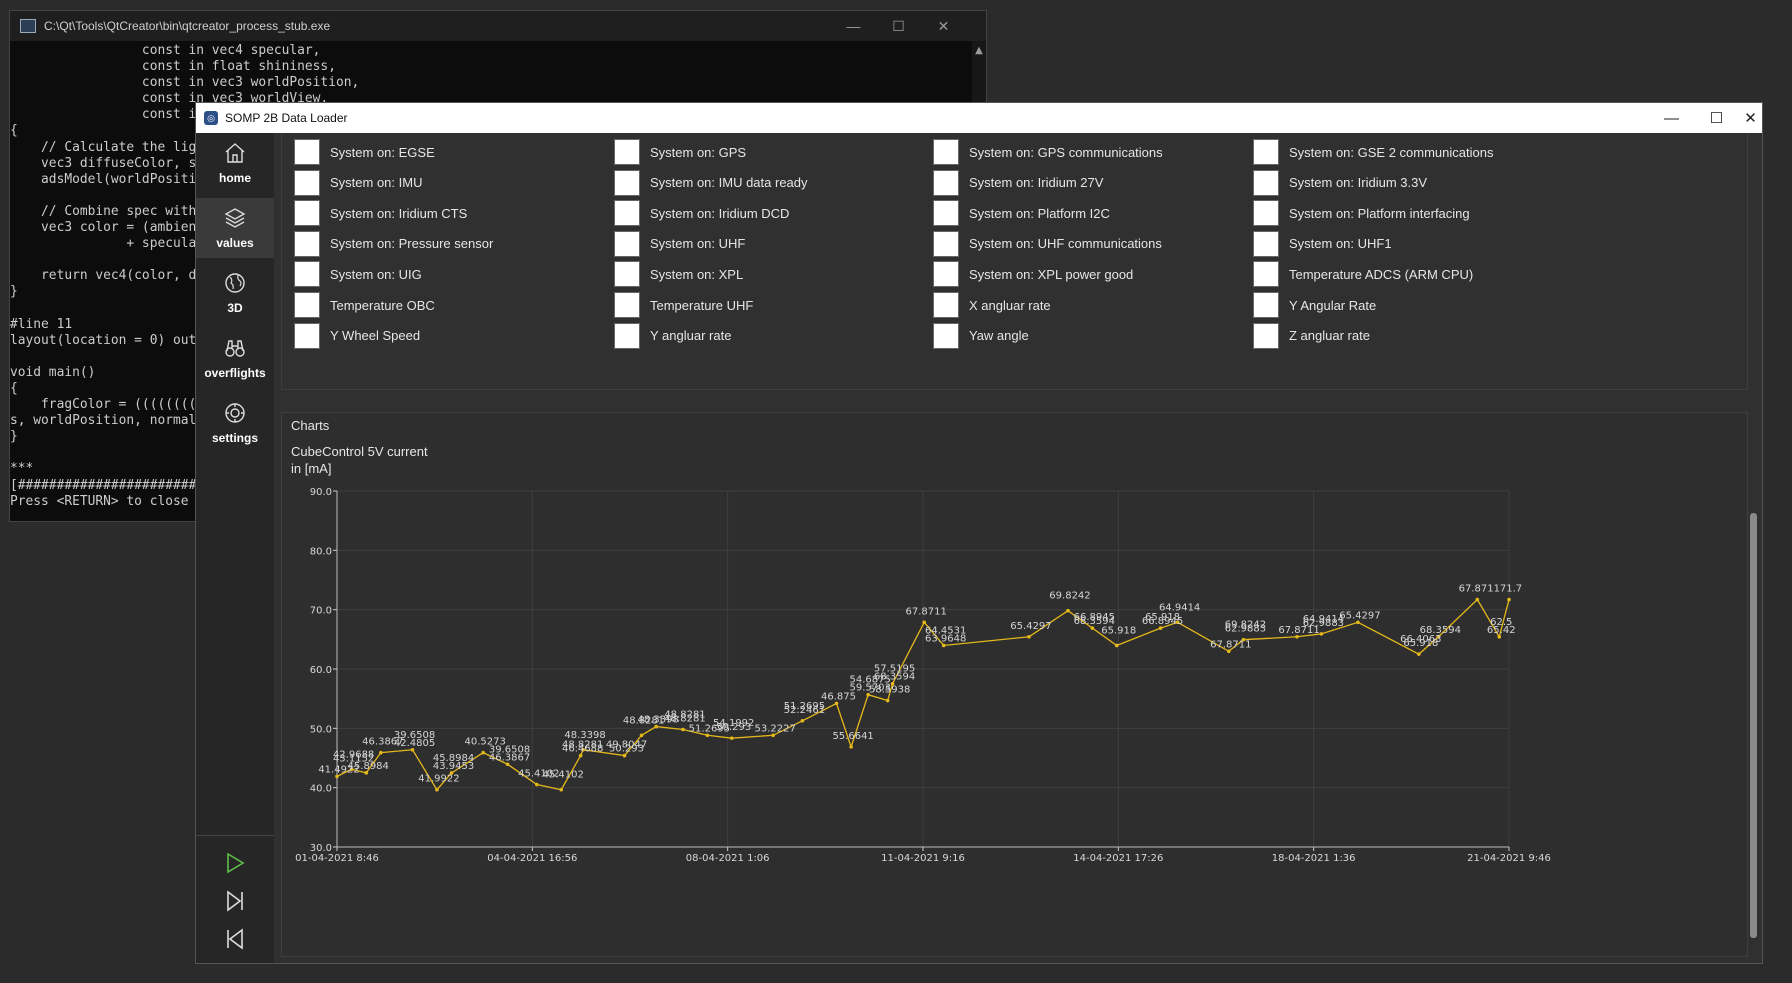  What do you see at coordinates (1753, 725) in the screenshot?
I see `scrollbar-thumb` at bounding box center [1753, 725].